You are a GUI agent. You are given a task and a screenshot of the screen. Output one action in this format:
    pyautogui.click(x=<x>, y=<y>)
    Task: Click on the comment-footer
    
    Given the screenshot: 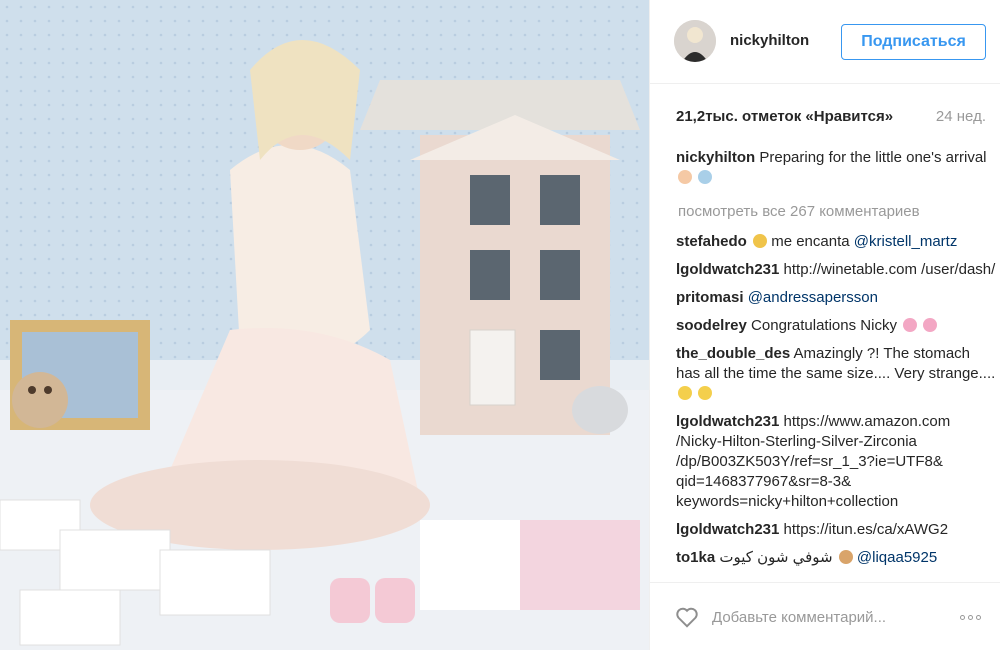 What is the action you would take?
    pyautogui.click(x=825, y=616)
    